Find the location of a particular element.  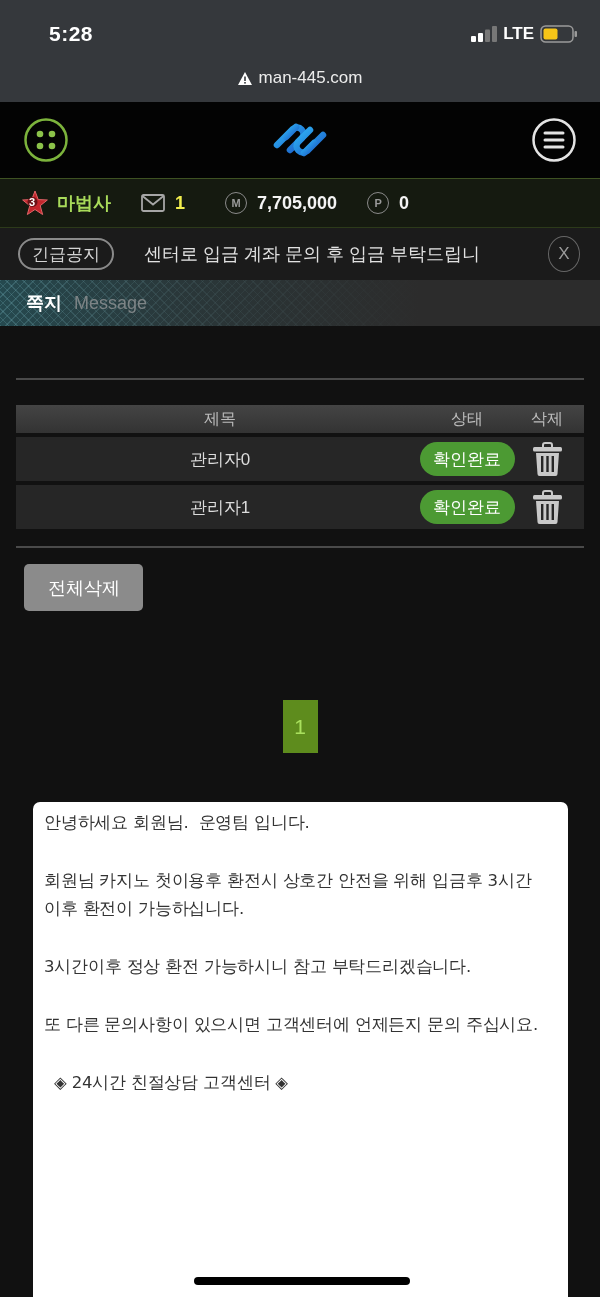

page-title: 쪽지 is located at coordinates (44, 303).